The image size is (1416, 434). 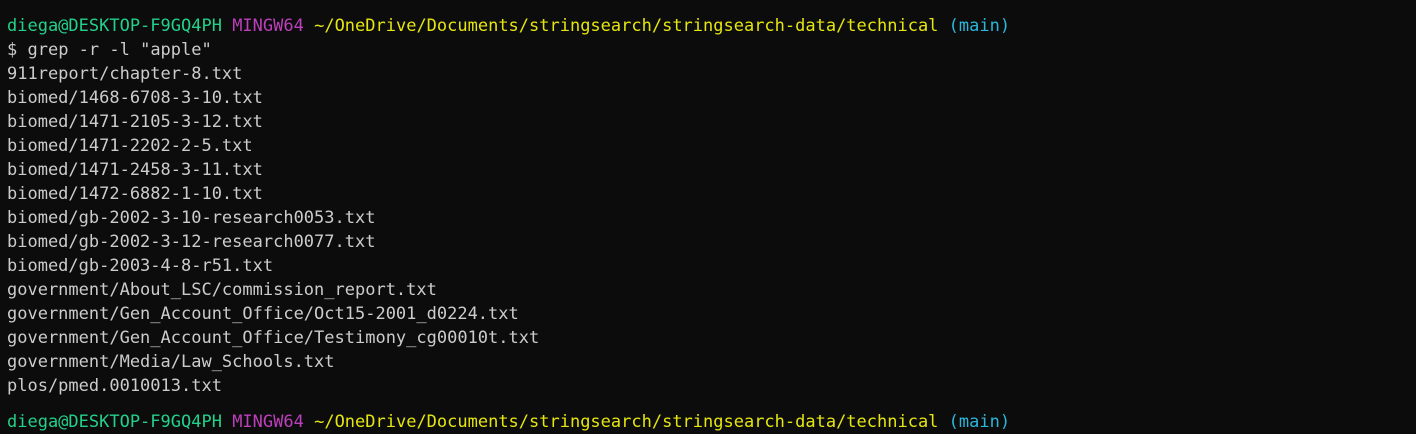 I want to click on output-line: plos/pmed.0010013.txt, so click(x=114, y=386).